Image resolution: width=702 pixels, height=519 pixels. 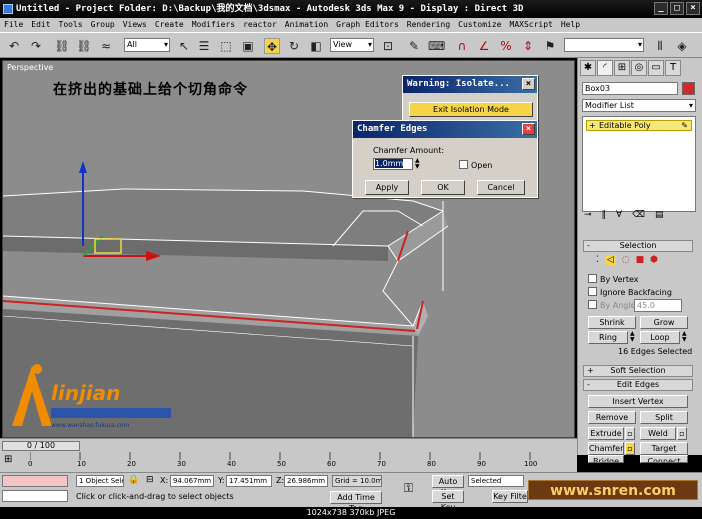 What do you see at coordinates (688, 88) in the screenshot?
I see `object-color-swatch` at bounding box center [688, 88].